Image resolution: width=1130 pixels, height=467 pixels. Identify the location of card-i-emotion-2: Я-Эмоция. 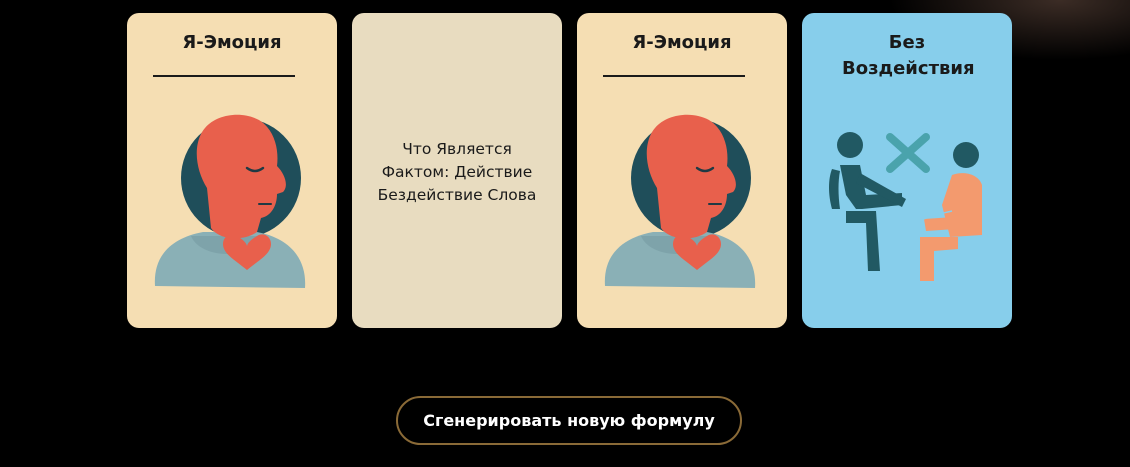
(682, 170).